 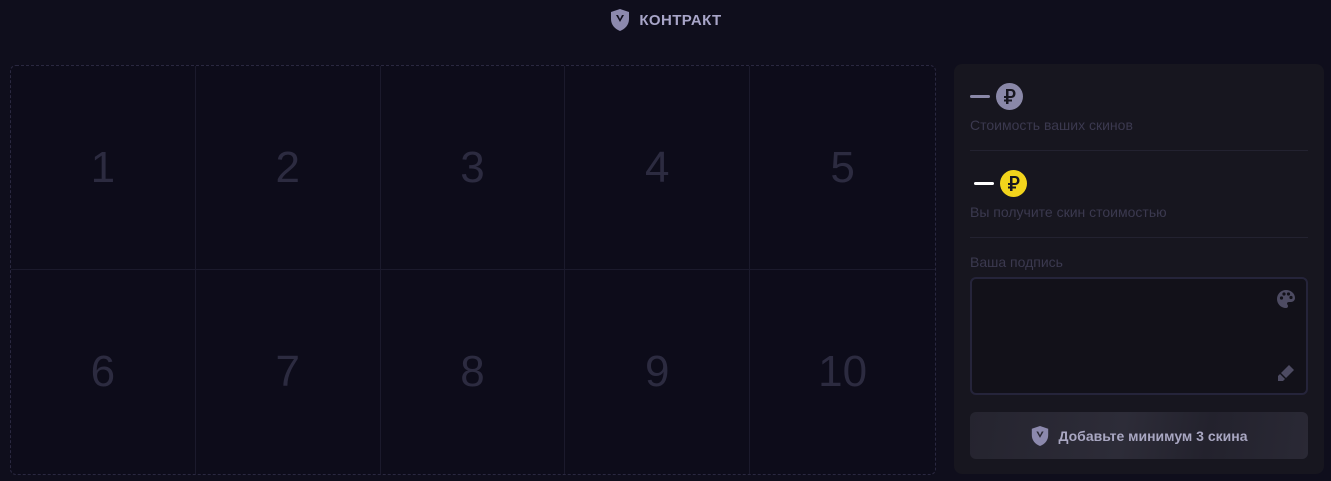 I want to click on slot-number: 4, so click(x=657, y=167).